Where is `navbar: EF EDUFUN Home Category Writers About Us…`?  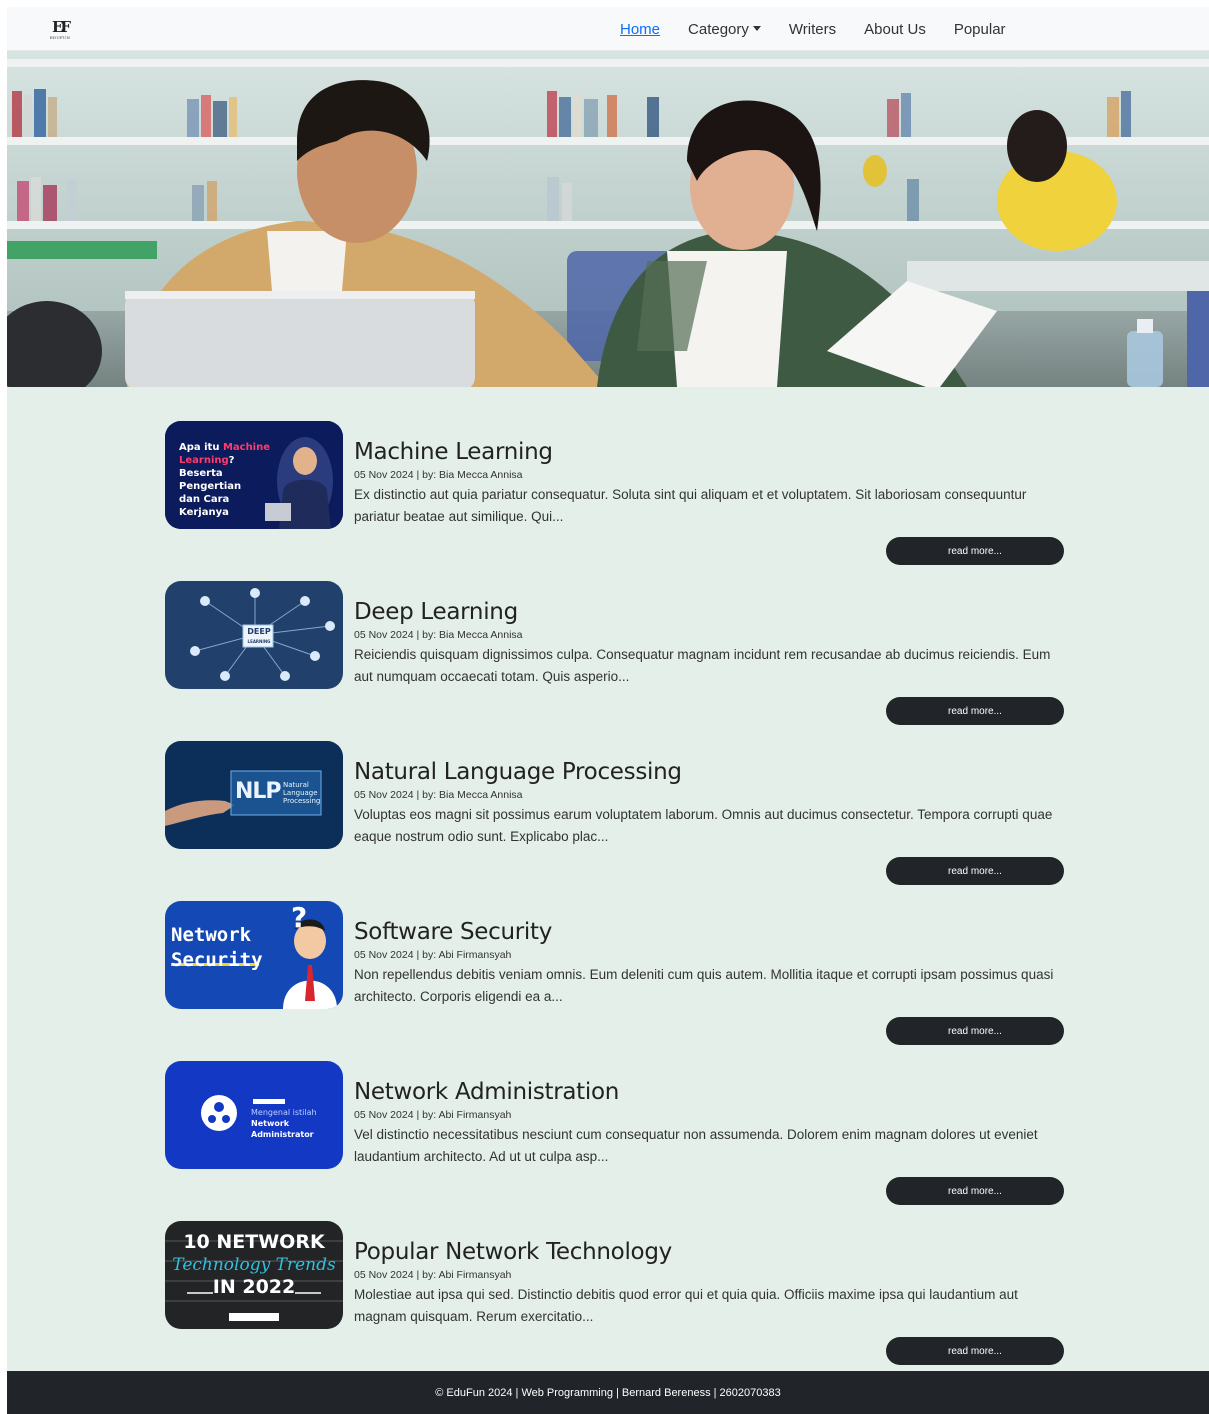 navbar: EF EDUFUN Home Category Writers About Us… is located at coordinates (608, 29).